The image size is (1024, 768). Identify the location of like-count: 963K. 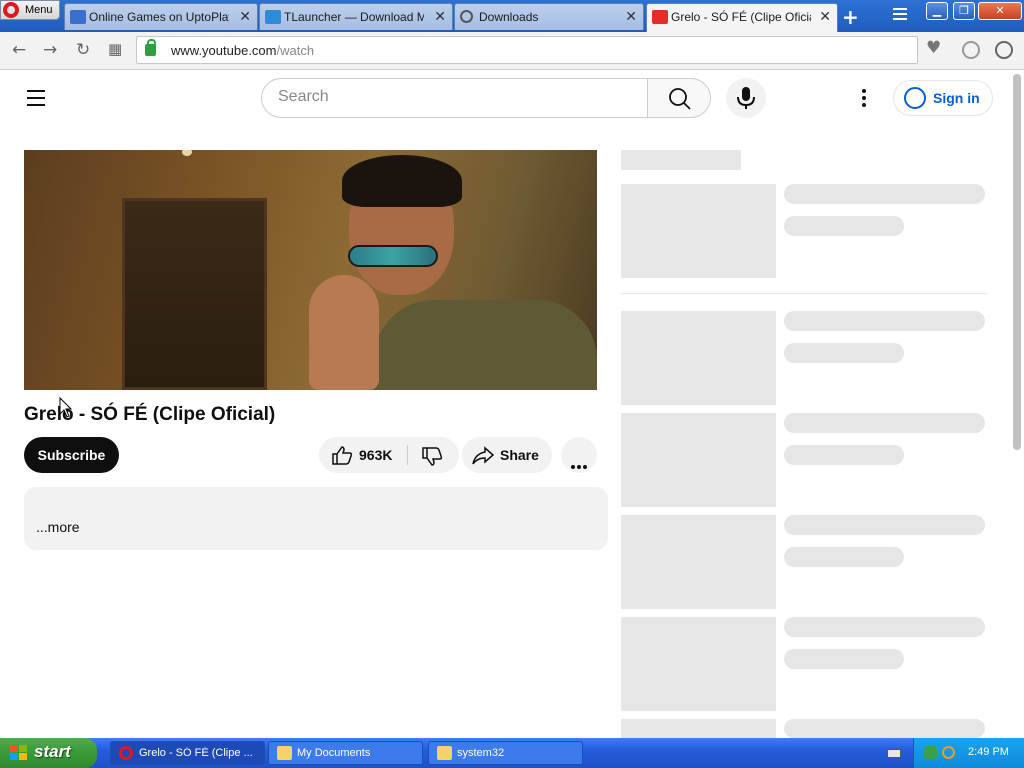
(375, 455).